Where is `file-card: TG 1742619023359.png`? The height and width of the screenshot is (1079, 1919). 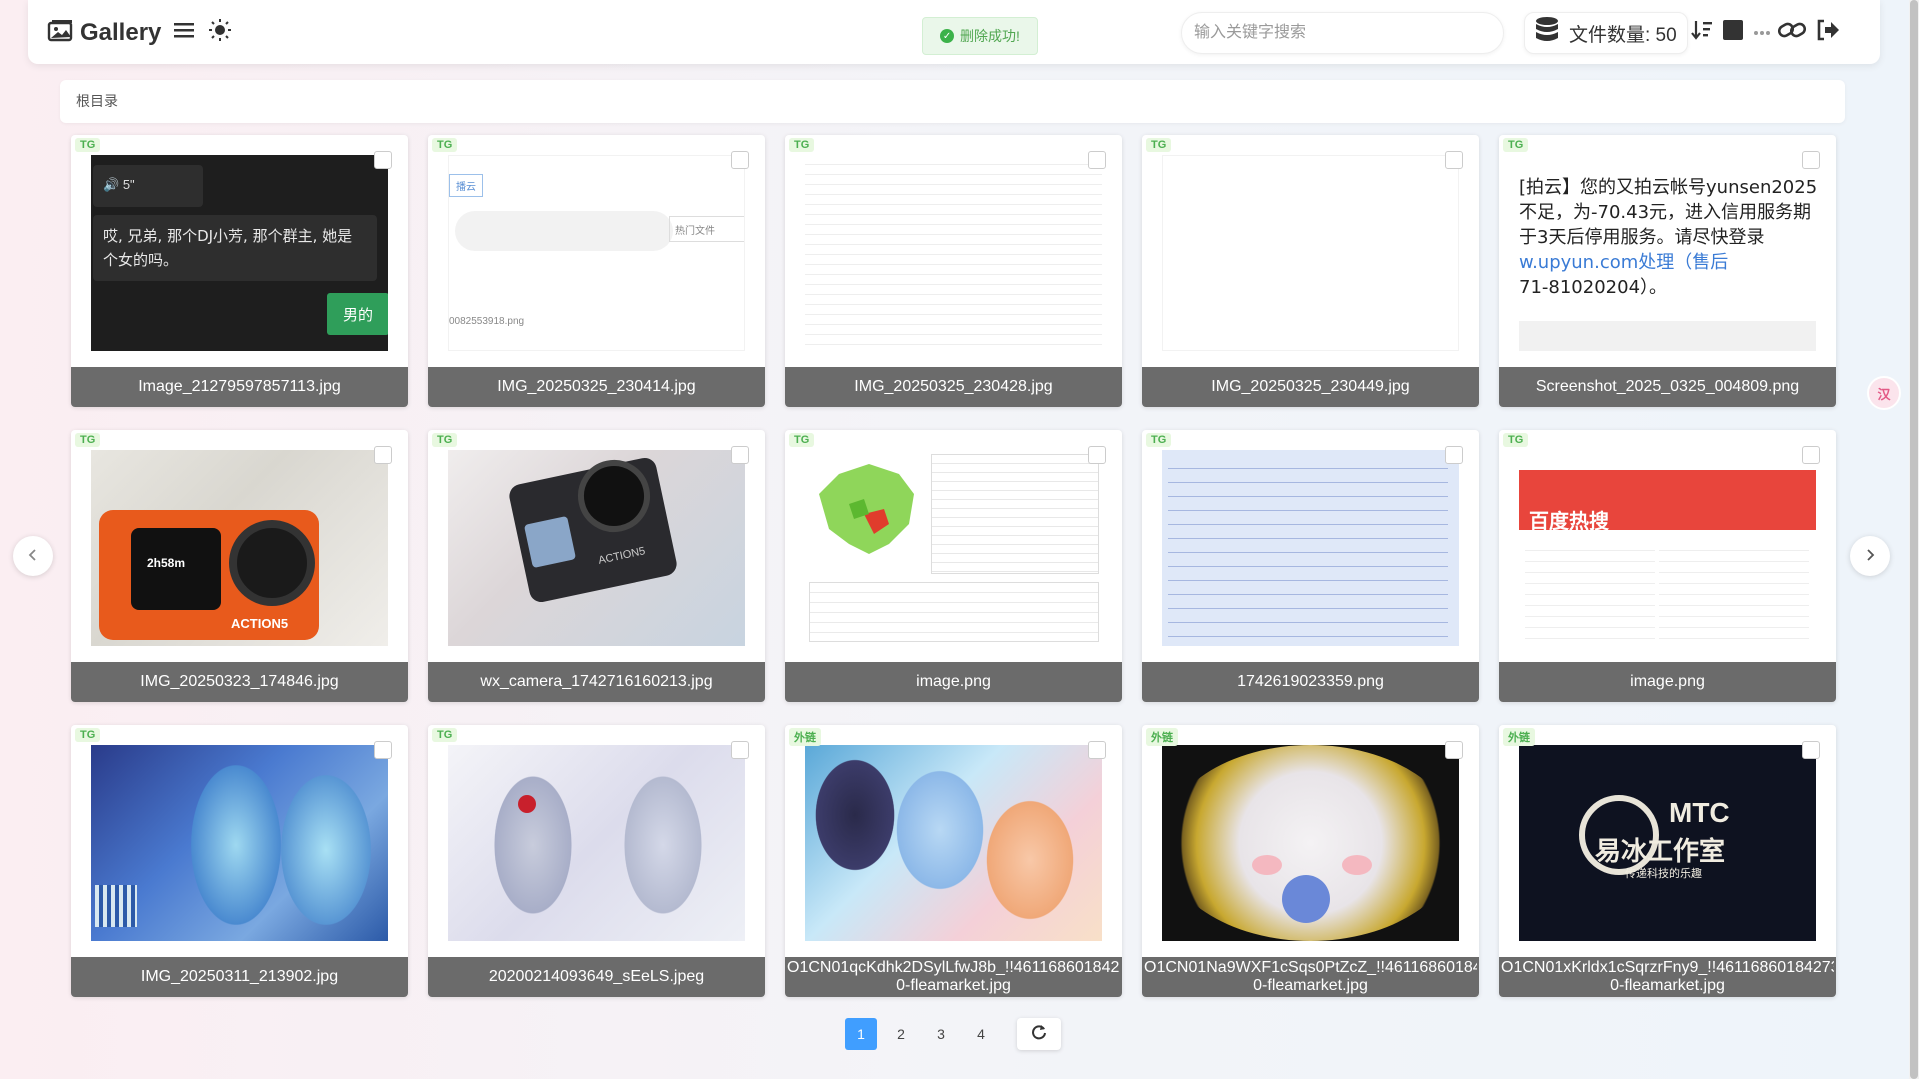 file-card: TG 1742619023359.png is located at coordinates (1310, 566).